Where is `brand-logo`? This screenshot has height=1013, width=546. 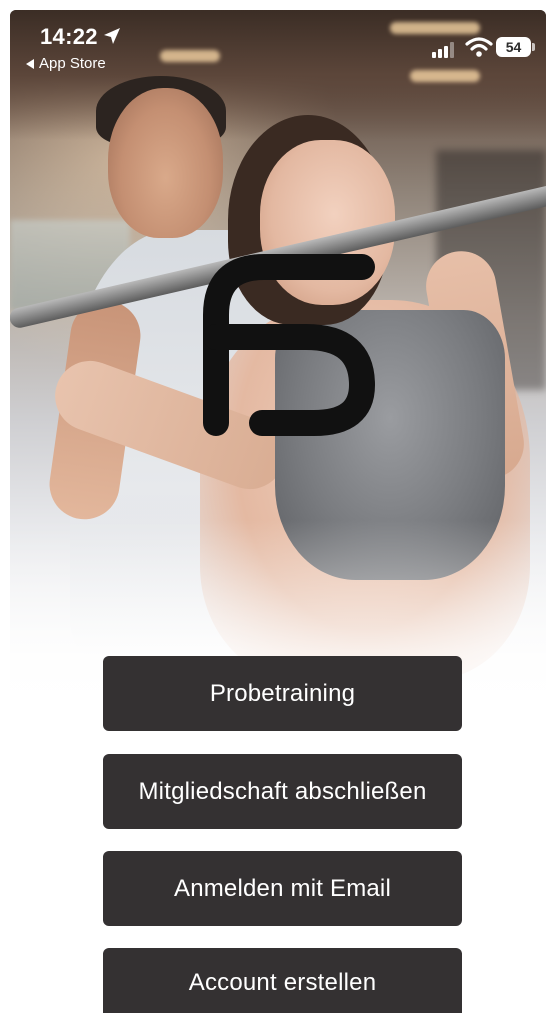
brand-logo is located at coordinates (289, 345).